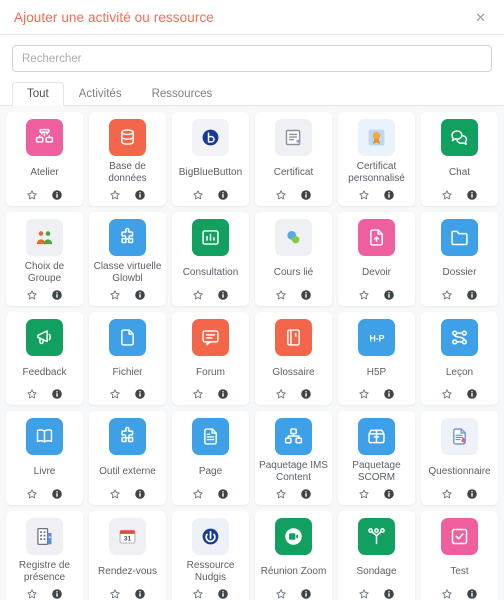 This screenshot has height=600, width=504. What do you see at coordinates (44, 272) in the screenshot?
I see `activity-card-label: Choix de Groupe` at bounding box center [44, 272].